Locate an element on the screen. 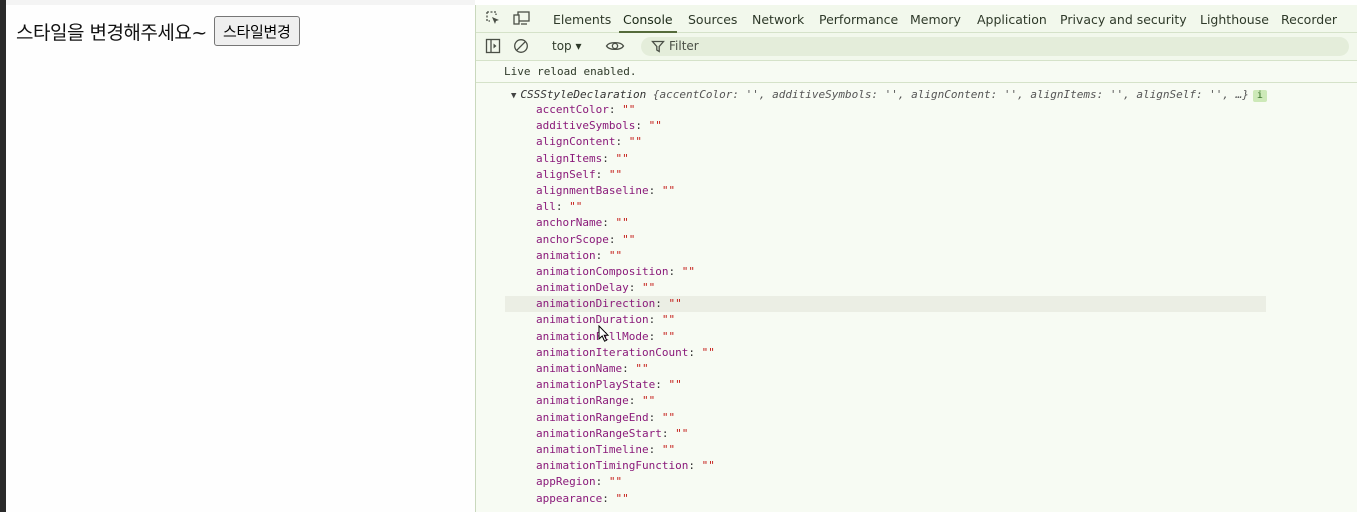 The width and height of the screenshot is (1357, 512). property-row: anchorName: "" is located at coordinates (916, 223).